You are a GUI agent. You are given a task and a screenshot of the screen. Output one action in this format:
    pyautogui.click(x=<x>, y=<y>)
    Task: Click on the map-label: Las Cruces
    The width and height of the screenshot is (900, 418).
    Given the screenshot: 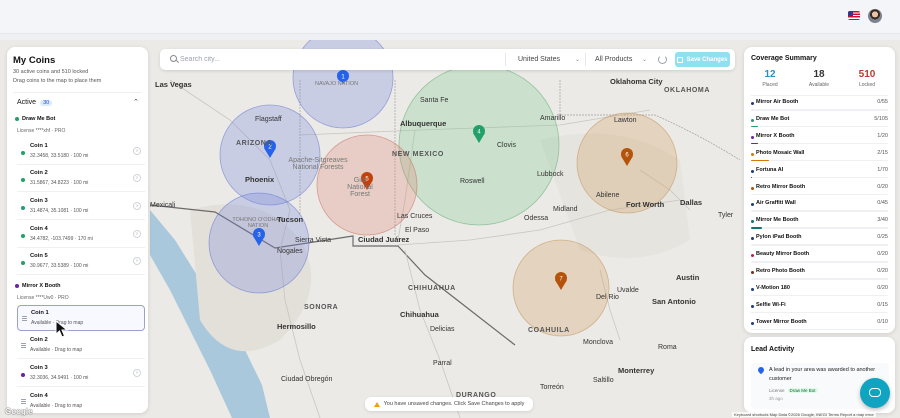 What is the action you would take?
    pyautogui.click(x=415, y=216)
    